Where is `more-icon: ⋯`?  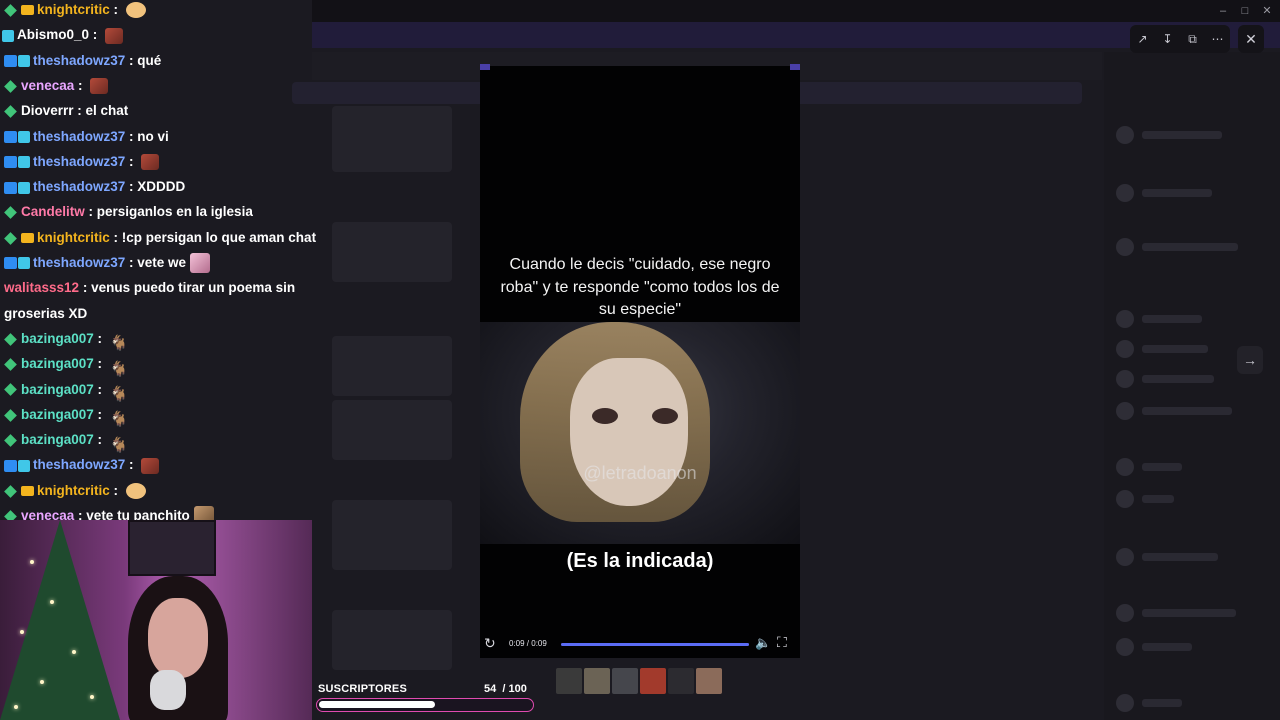 more-icon: ⋯ is located at coordinates (1218, 39).